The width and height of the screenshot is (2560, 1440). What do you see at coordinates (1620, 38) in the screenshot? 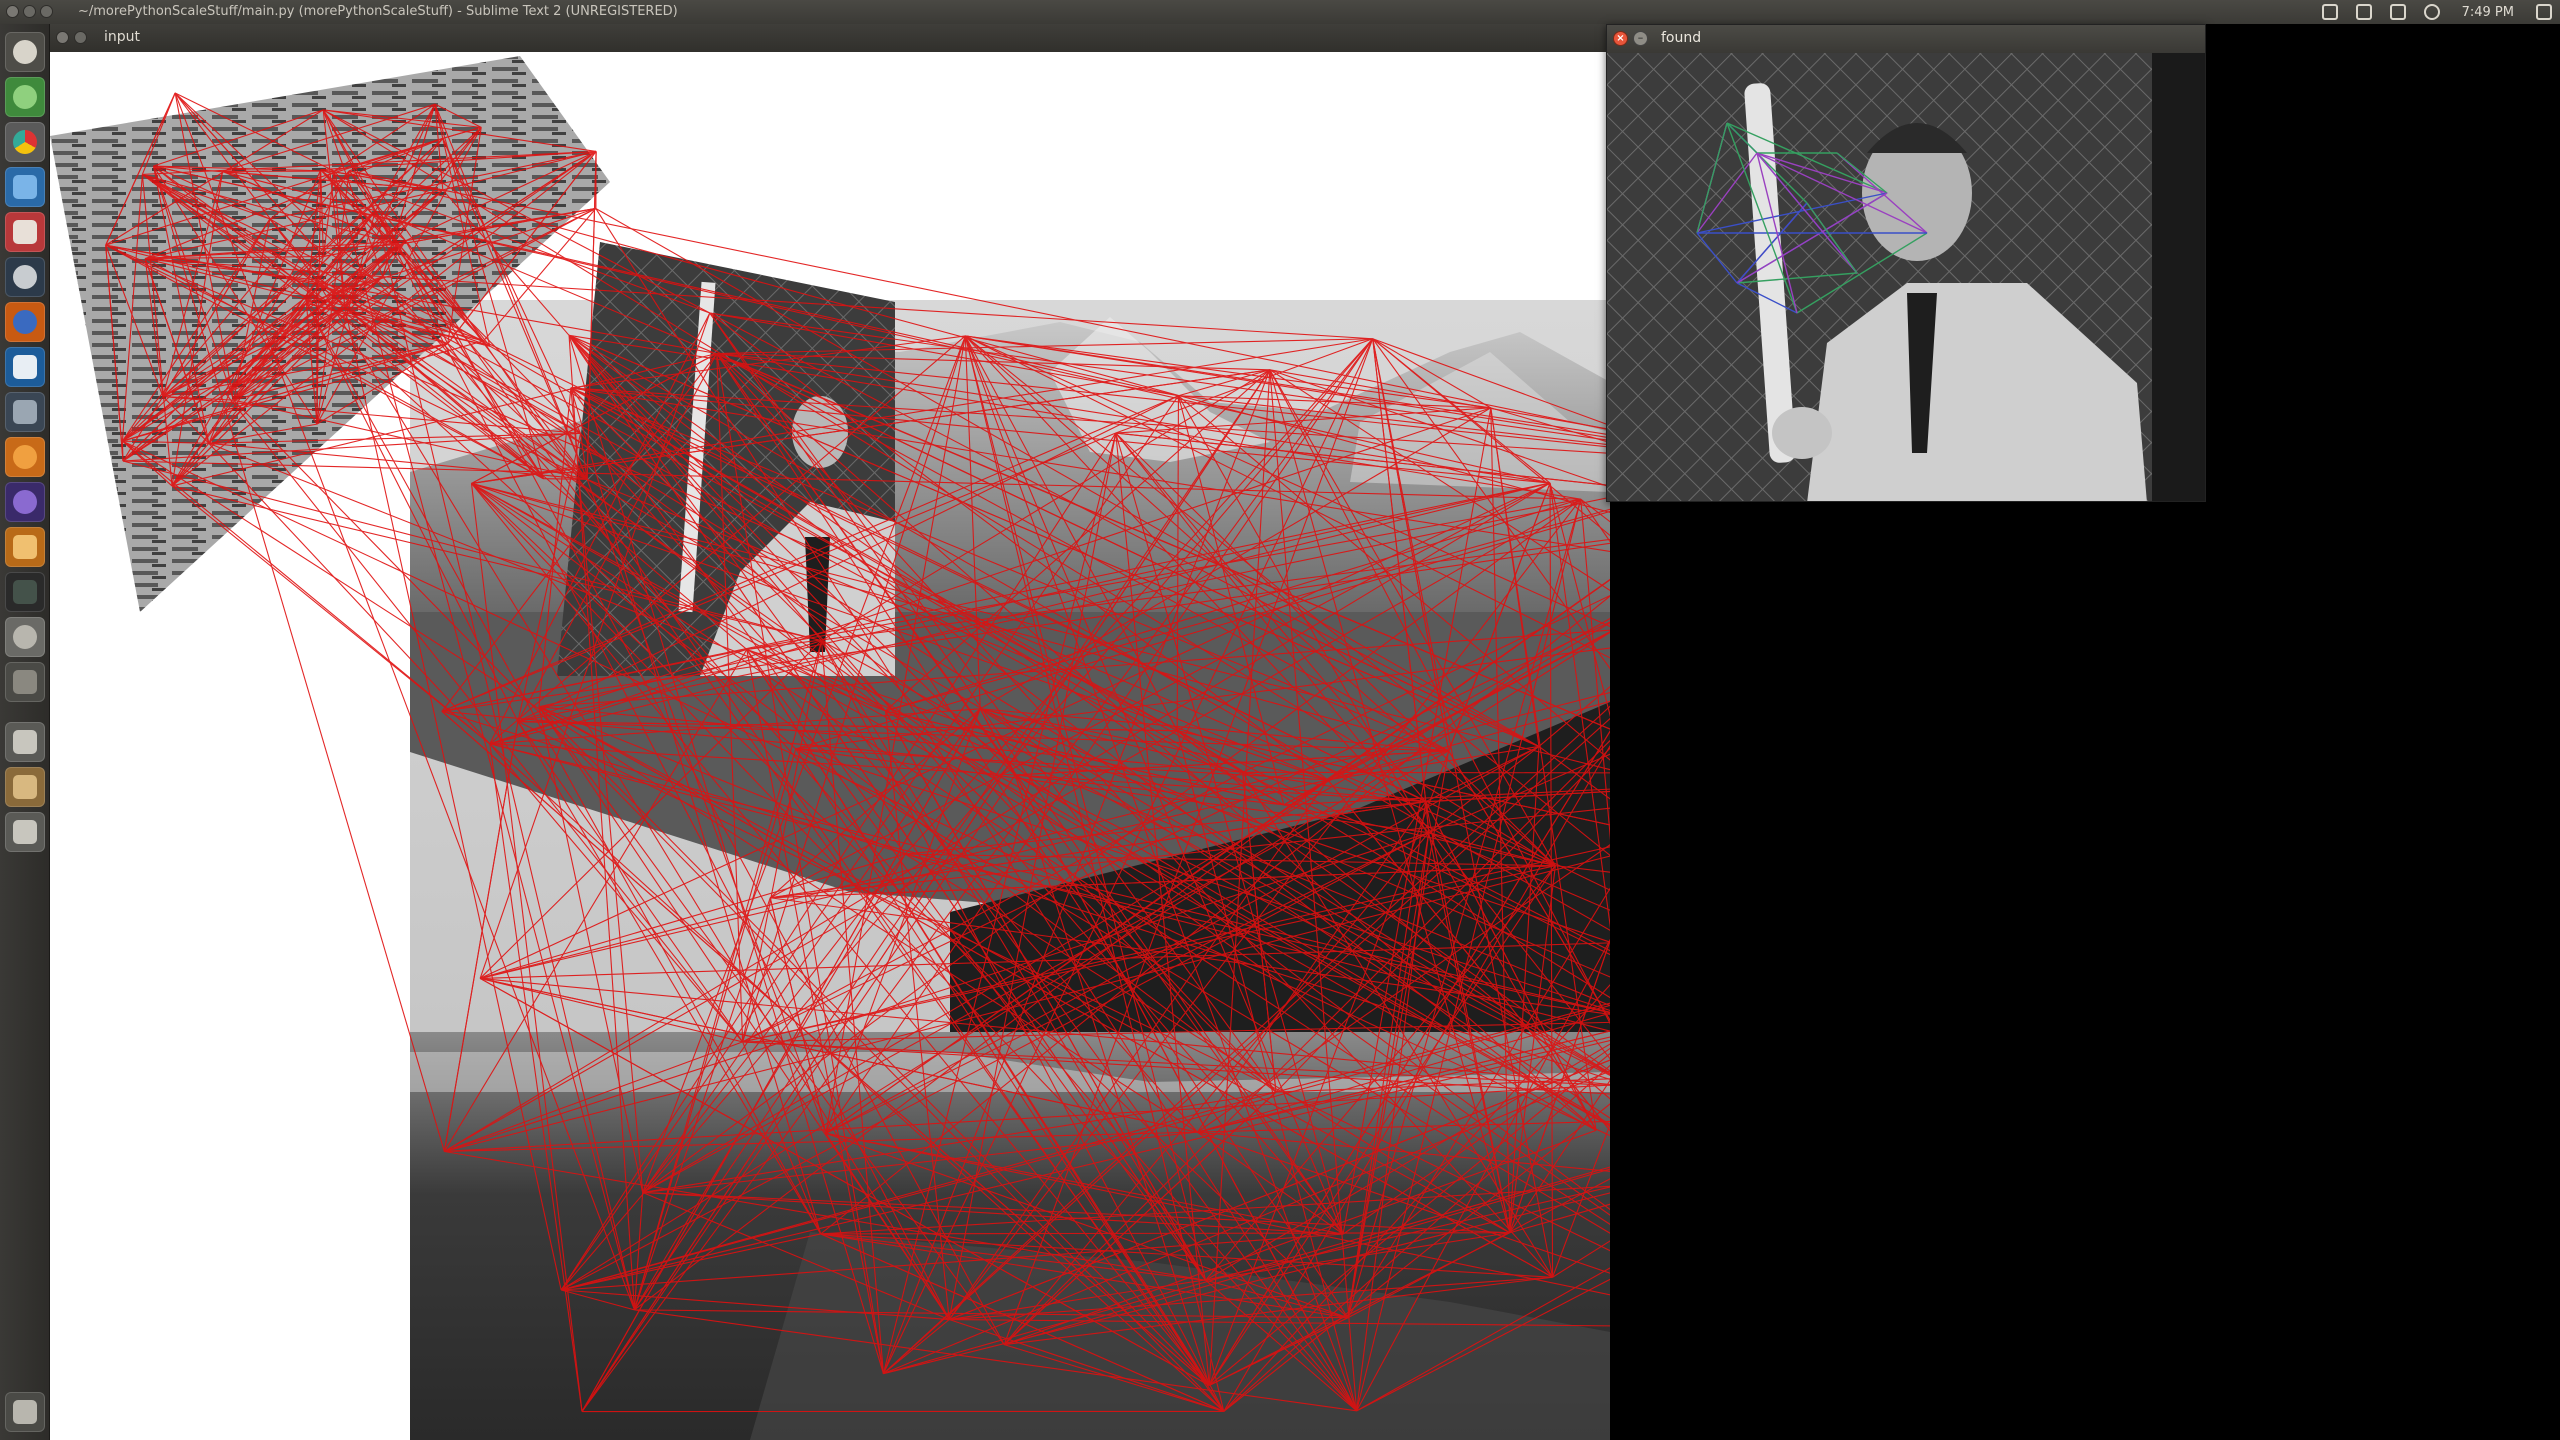
I see `found-close-button: ×` at bounding box center [1620, 38].